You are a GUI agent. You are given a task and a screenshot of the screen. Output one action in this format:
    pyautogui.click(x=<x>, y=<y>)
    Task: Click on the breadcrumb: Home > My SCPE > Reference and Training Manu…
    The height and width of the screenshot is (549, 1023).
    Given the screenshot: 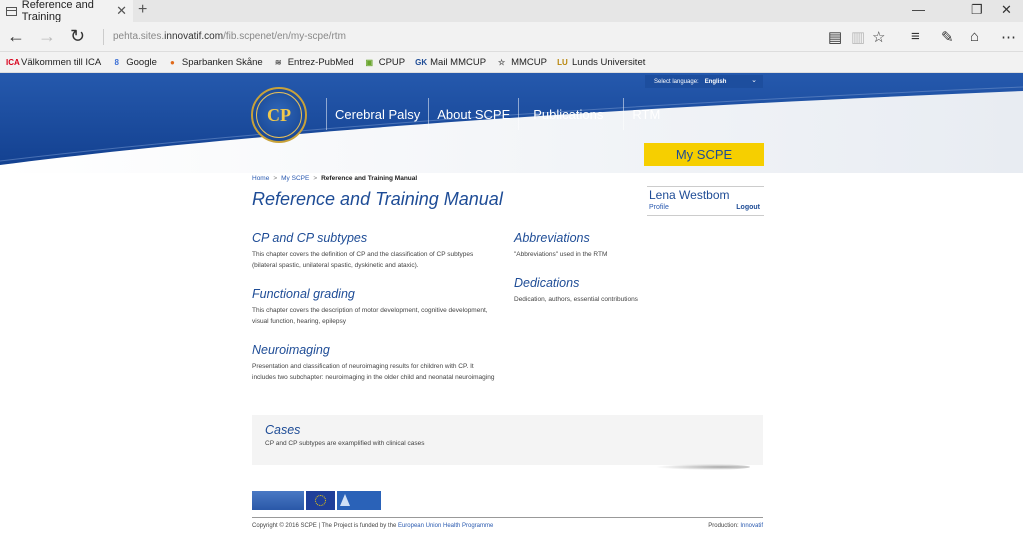 What is the action you would take?
    pyautogui.click(x=335, y=178)
    